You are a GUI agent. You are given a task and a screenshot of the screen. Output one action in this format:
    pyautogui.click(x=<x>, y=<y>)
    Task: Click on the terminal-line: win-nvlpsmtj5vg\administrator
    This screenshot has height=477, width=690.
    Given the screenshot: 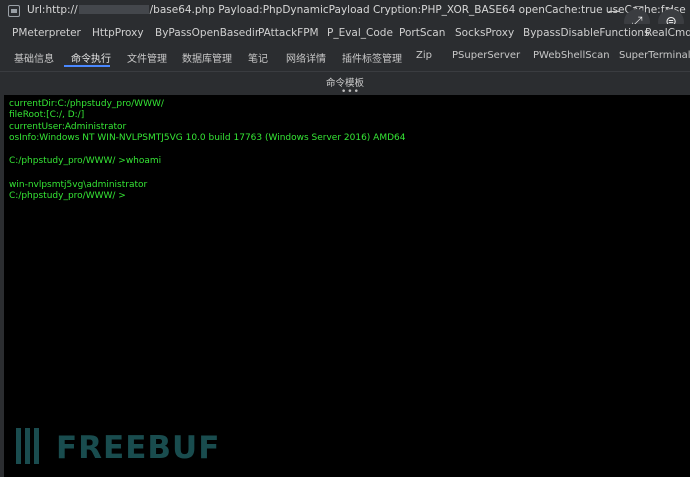 What is the action you would take?
    pyautogui.click(x=78, y=185)
    